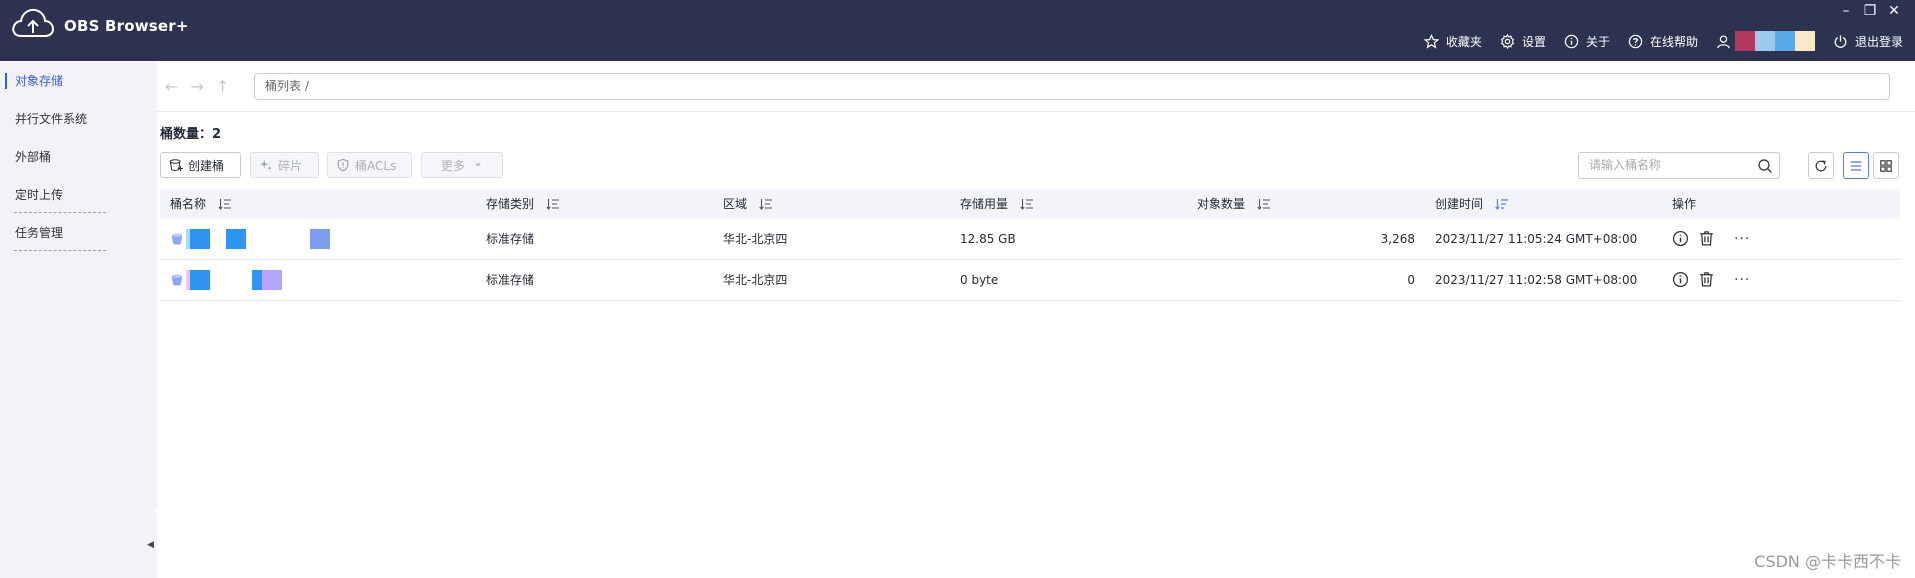  What do you see at coordinates (186, 134) in the screenshot?
I see `bucket-count-label: 桶数量：` at bounding box center [186, 134].